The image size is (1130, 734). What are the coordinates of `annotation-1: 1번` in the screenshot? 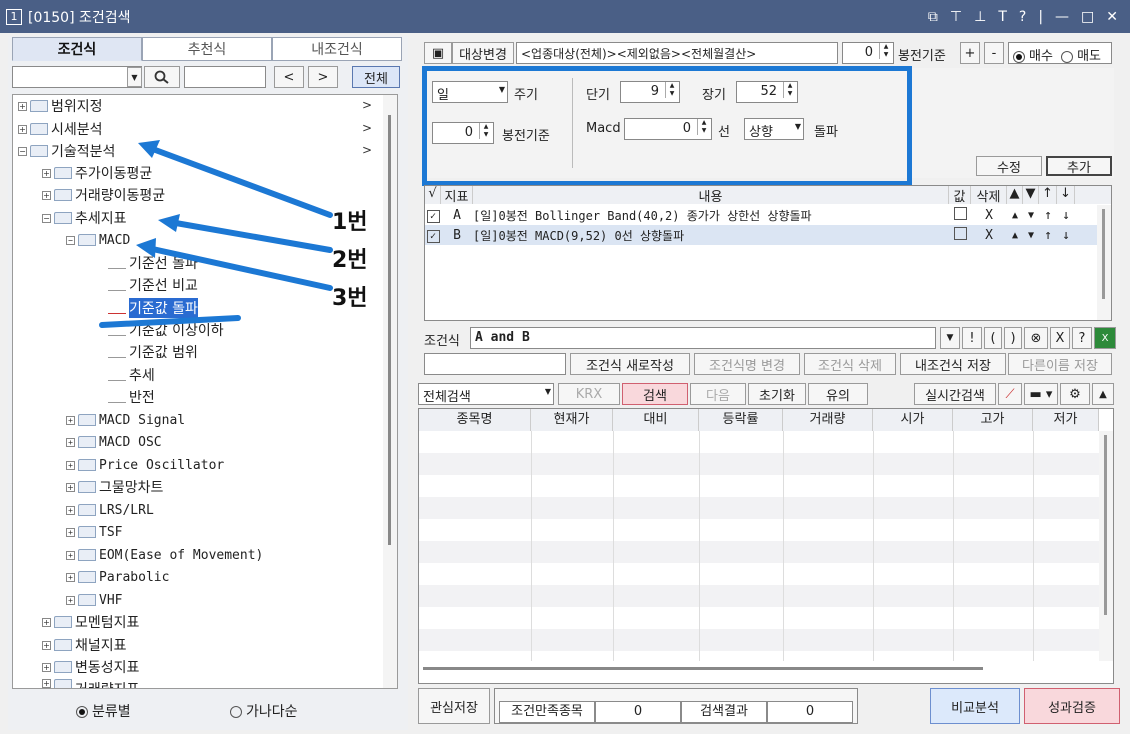 It's located at (350, 222).